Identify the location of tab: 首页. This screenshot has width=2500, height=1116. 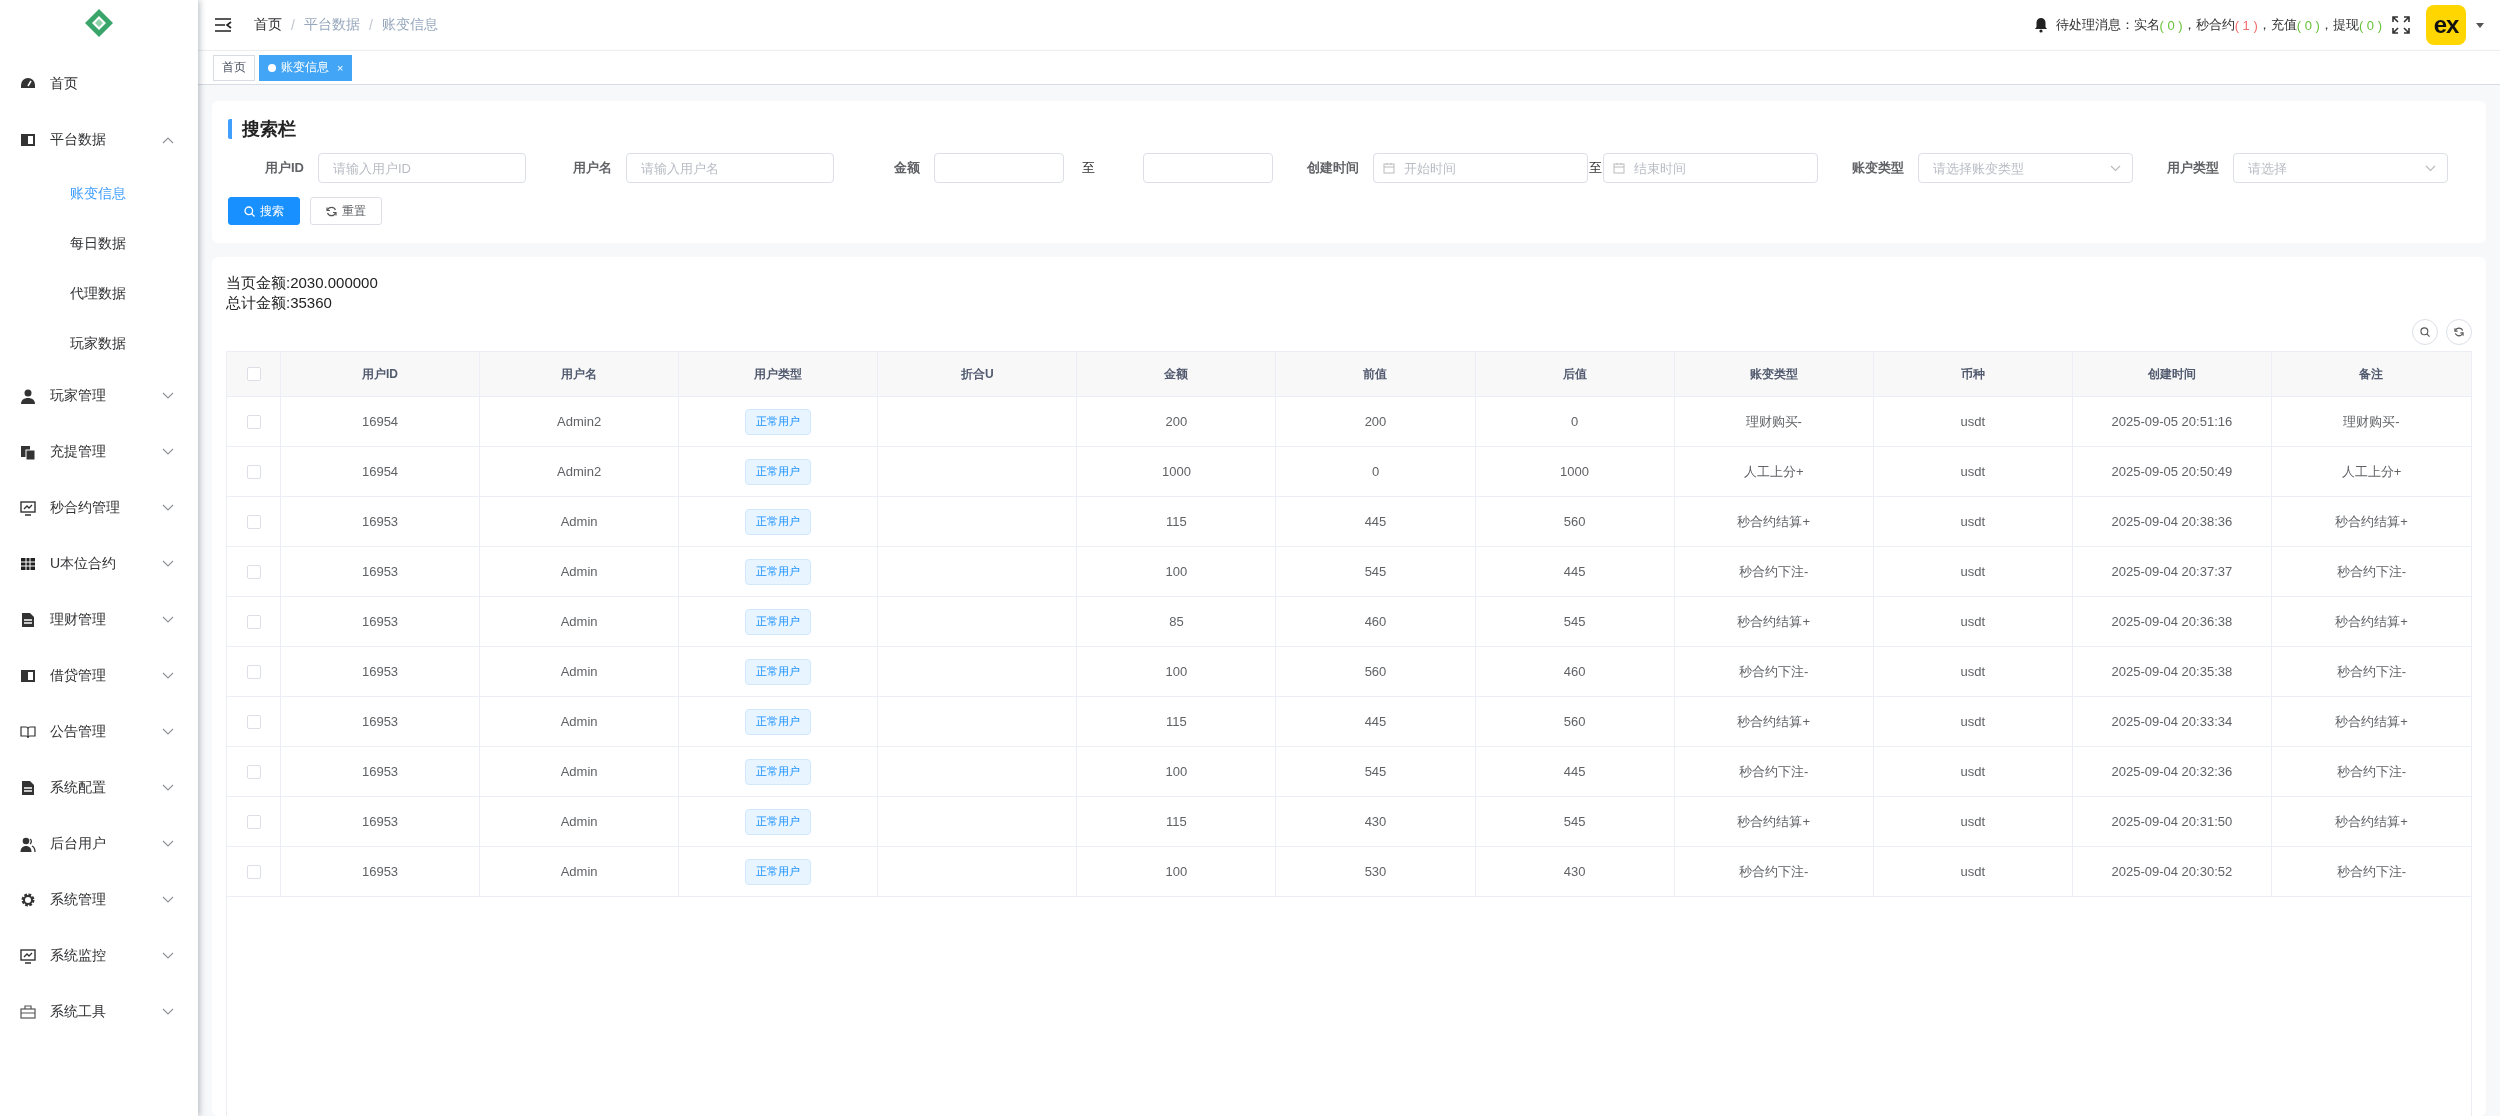
(234, 67).